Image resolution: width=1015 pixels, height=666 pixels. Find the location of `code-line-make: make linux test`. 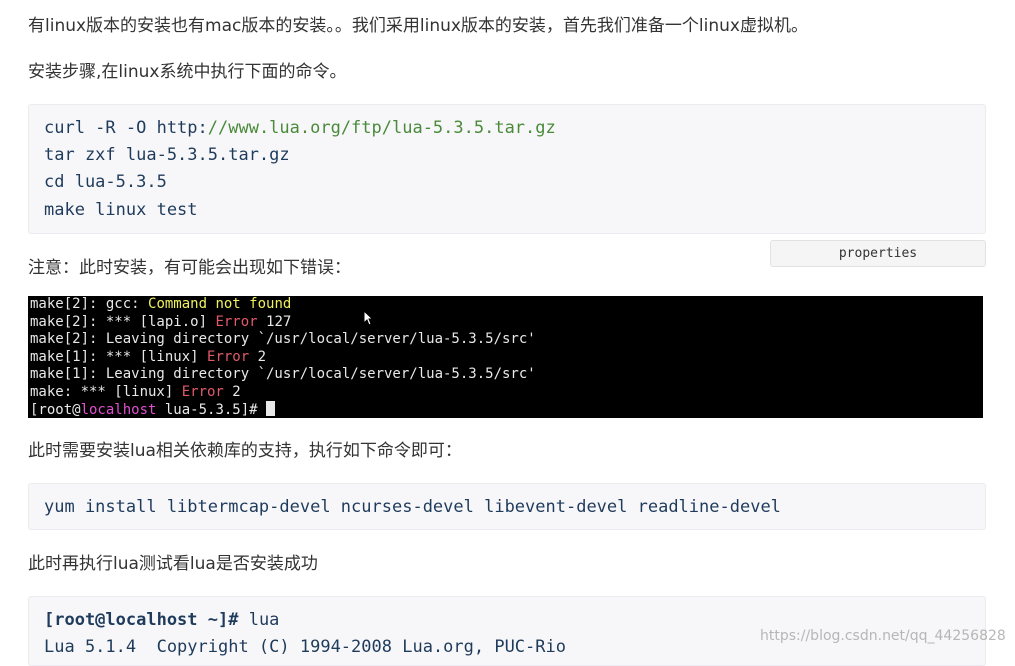

code-line-make: make linux test is located at coordinates (121, 210).